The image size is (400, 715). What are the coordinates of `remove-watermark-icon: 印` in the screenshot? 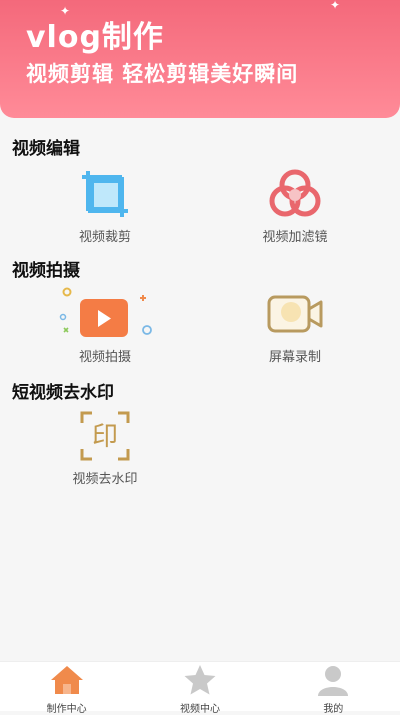 It's located at (105, 436).